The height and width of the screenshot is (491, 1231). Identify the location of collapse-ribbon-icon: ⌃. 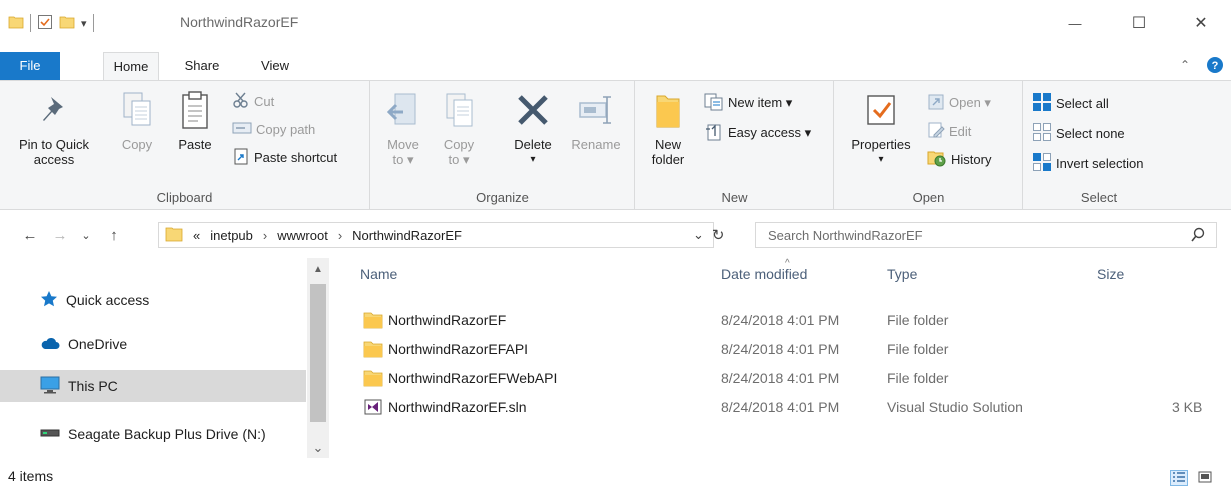
(1185, 65).